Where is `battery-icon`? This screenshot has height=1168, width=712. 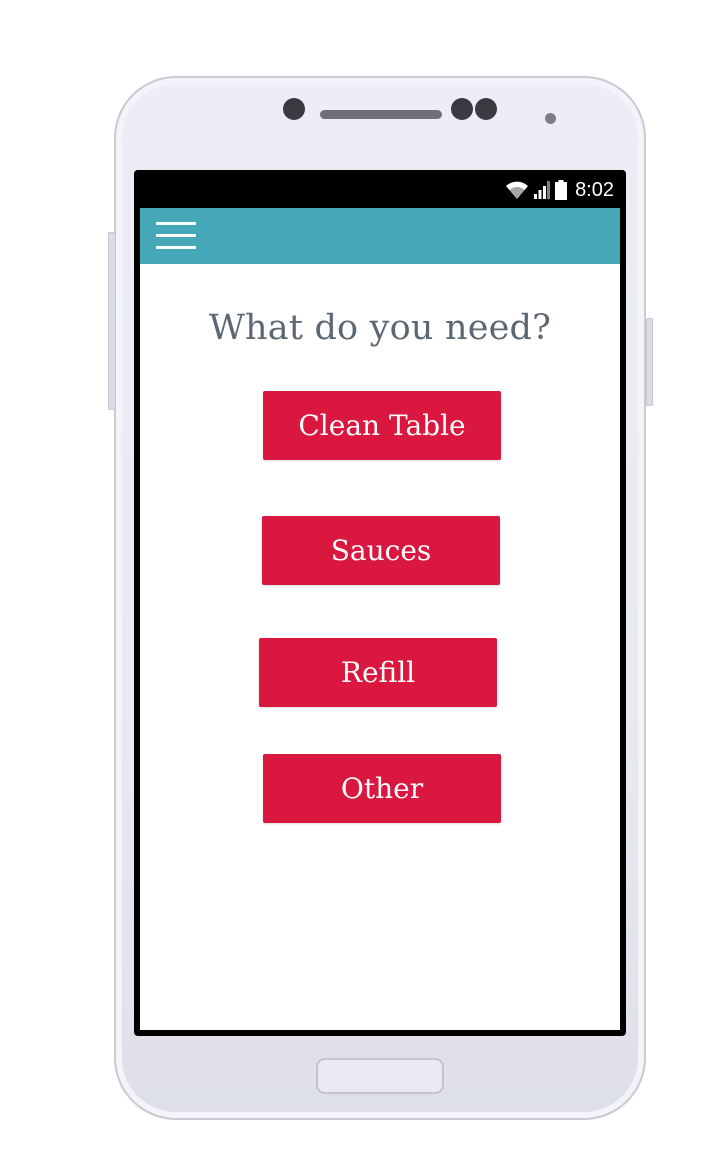 battery-icon is located at coordinates (561, 190).